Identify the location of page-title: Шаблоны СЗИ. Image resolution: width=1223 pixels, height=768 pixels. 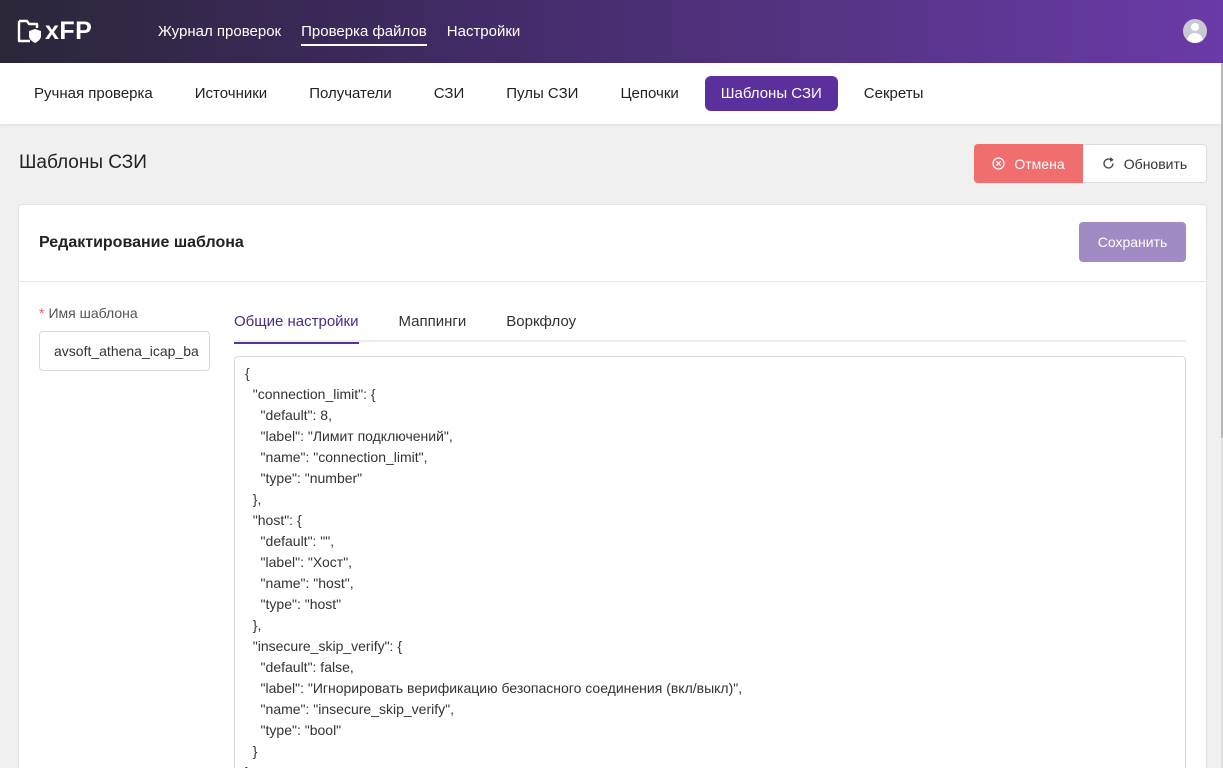
(83, 162).